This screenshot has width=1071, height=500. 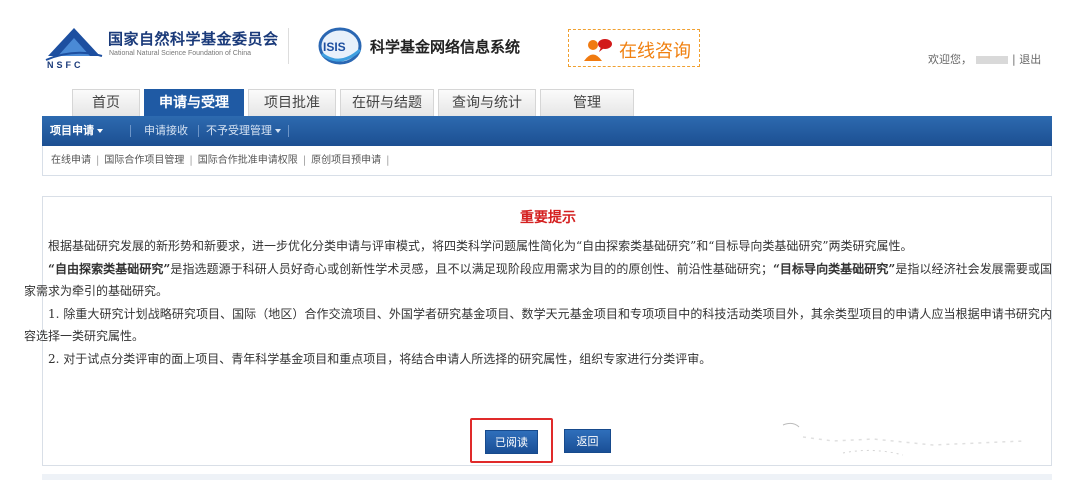 What do you see at coordinates (239, 130) in the screenshot?
I see `subnav-rejection-manage-label: 不予受理管理` at bounding box center [239, 130].